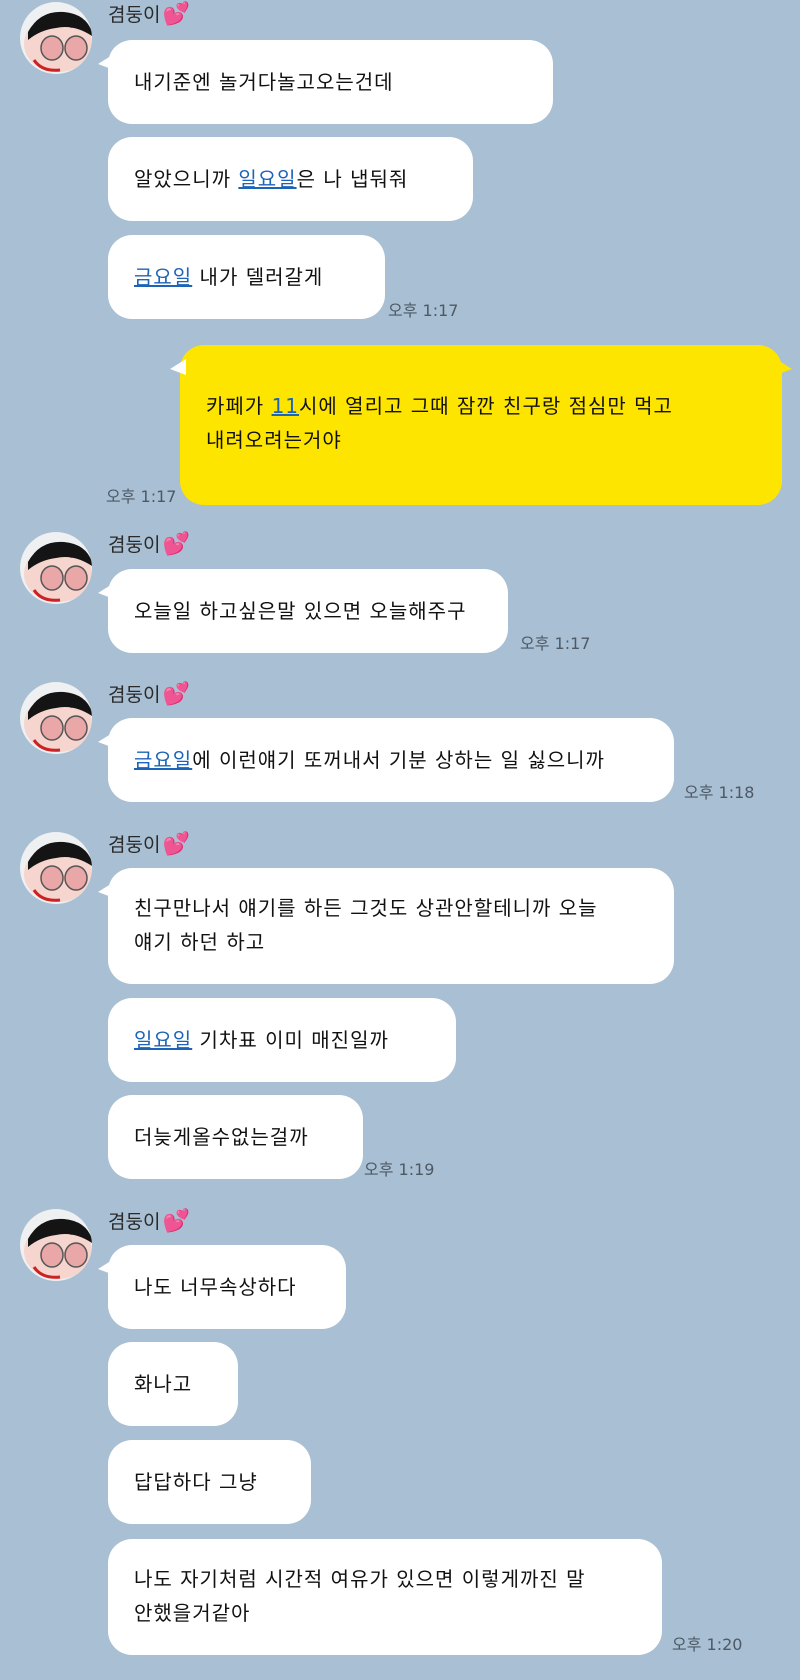 The height and width of the screenshot is (1680, 800). I want to click on message-line: 내기준엔 놀거다놀고오는건데, so click(264, 82).